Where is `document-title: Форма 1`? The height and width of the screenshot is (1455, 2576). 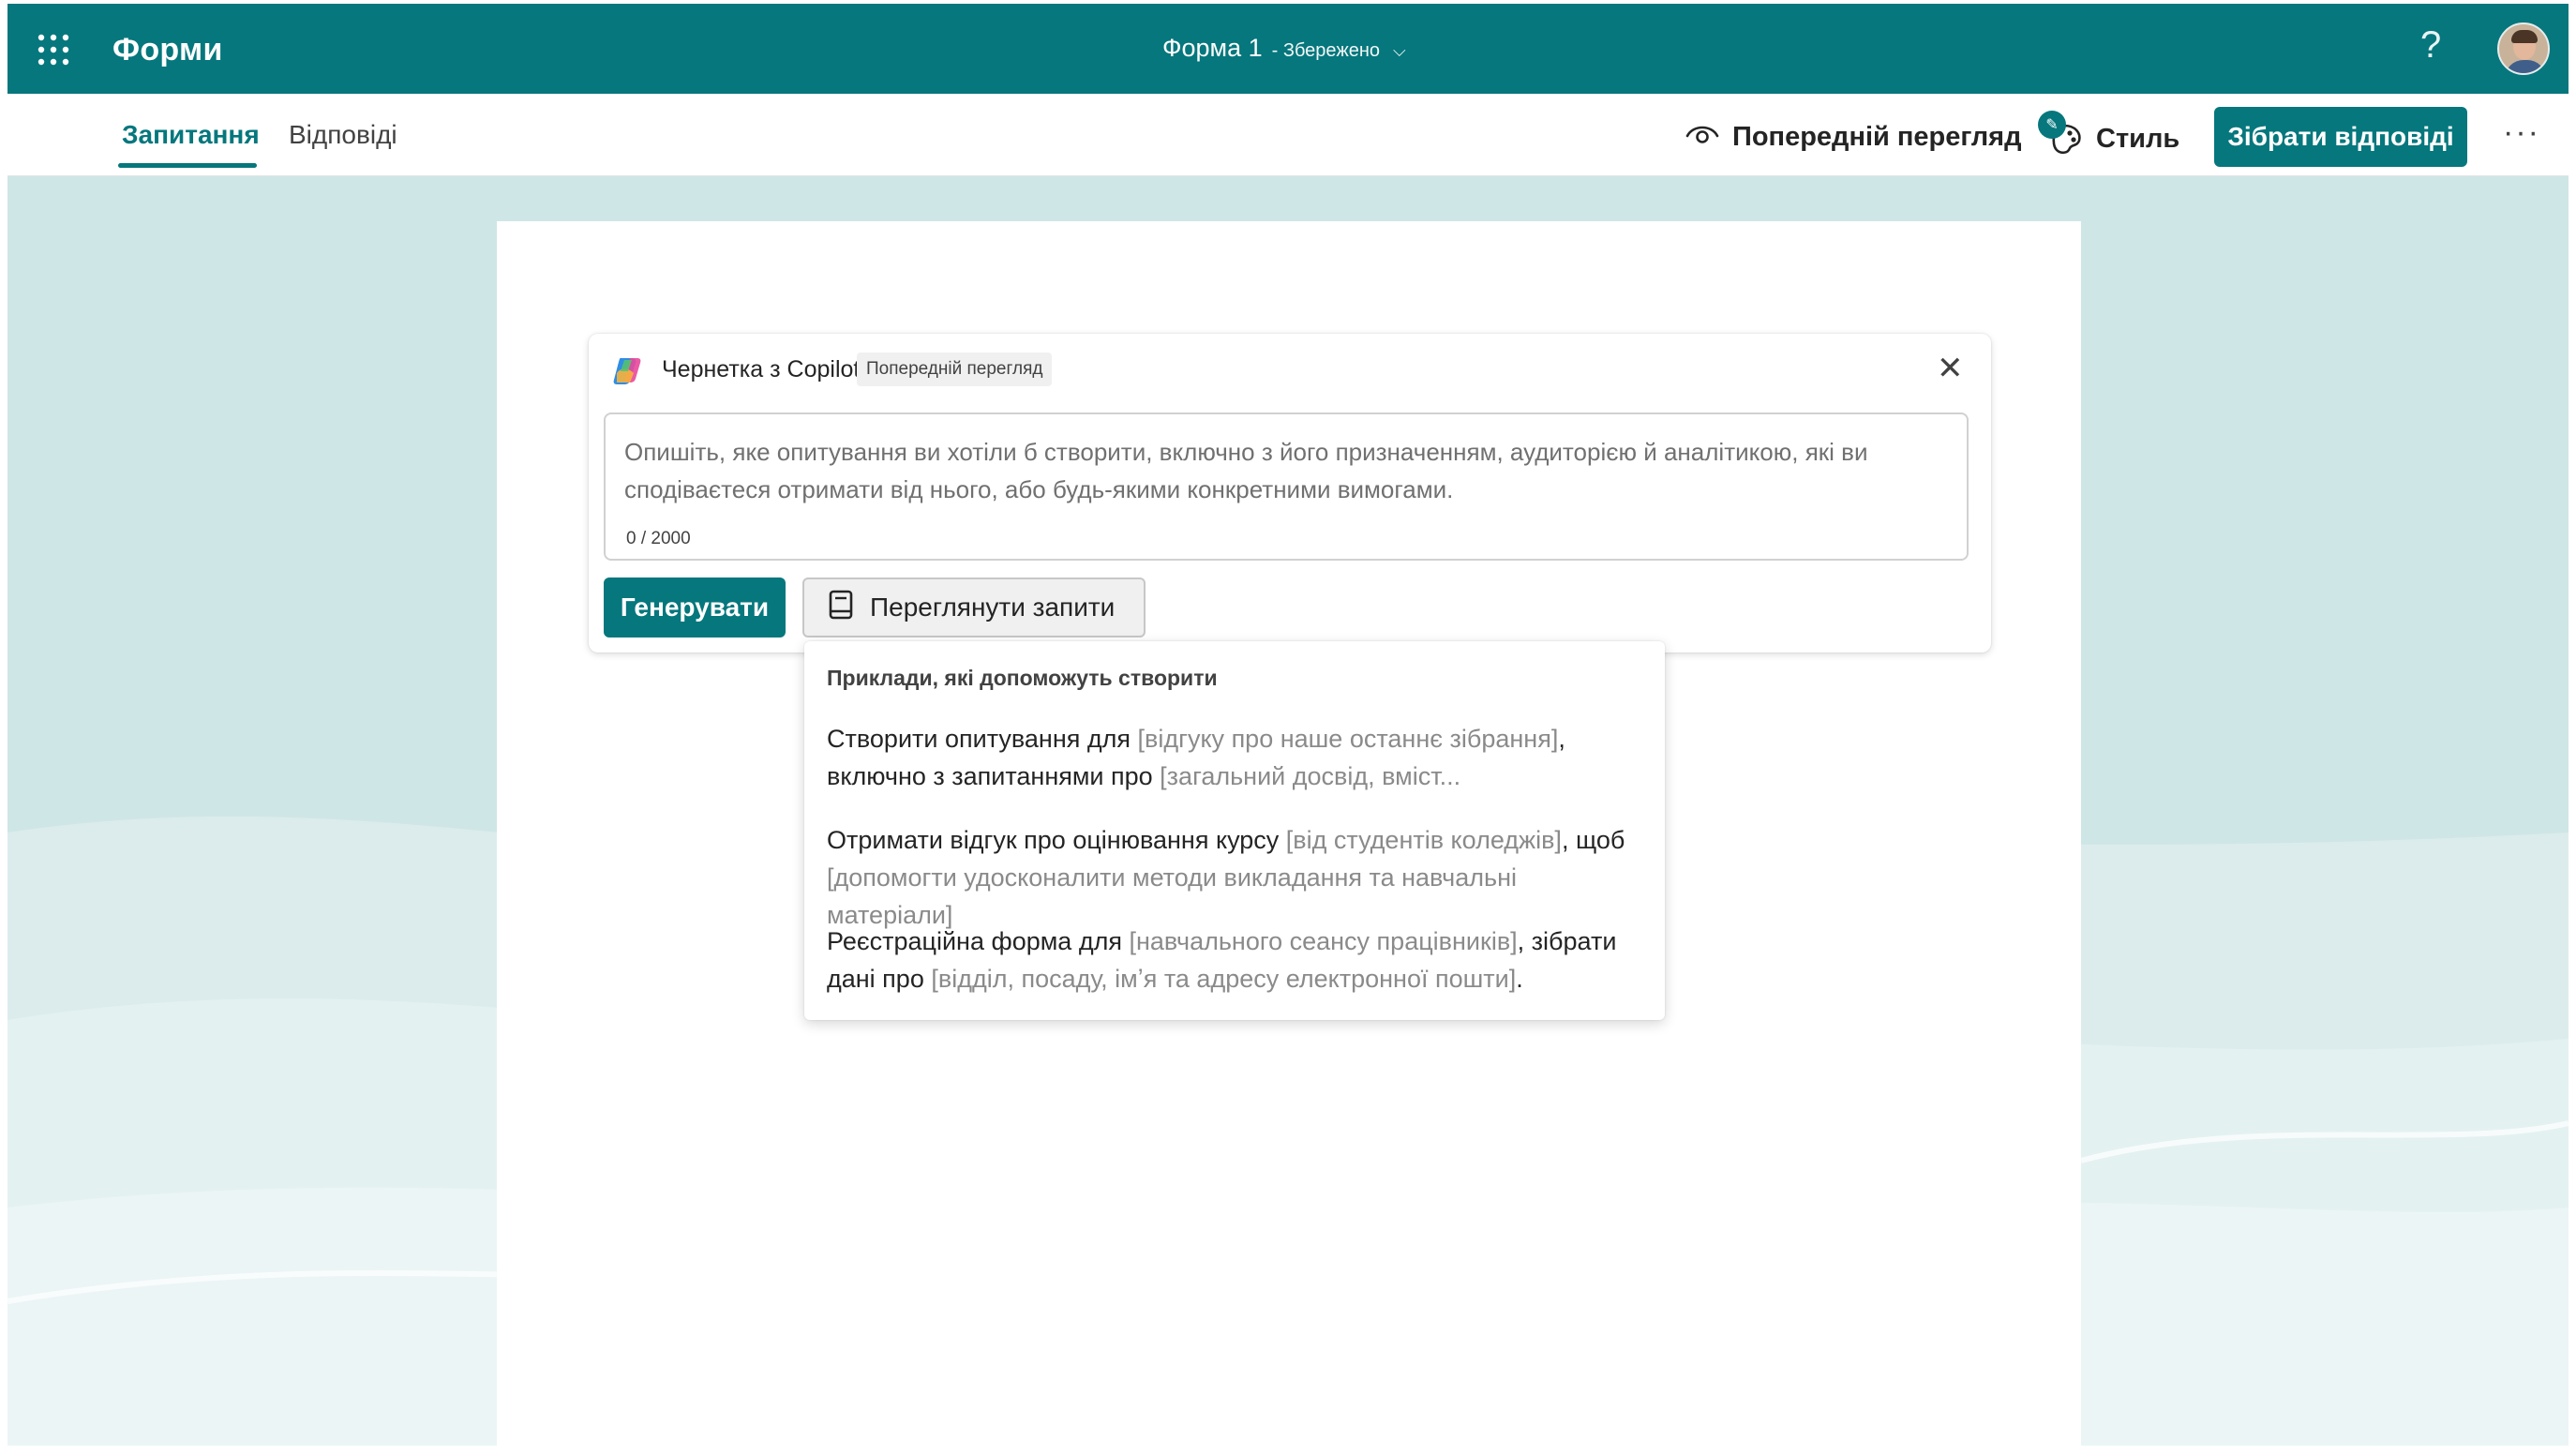 document-title: Форма 1 is located at coordinates (1212, 48).